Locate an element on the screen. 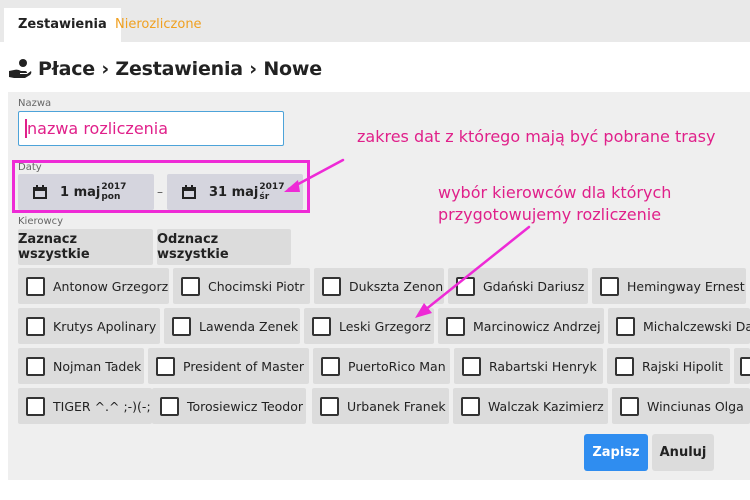  date-to-day: 31 maj is located at coordinates (234, 192).